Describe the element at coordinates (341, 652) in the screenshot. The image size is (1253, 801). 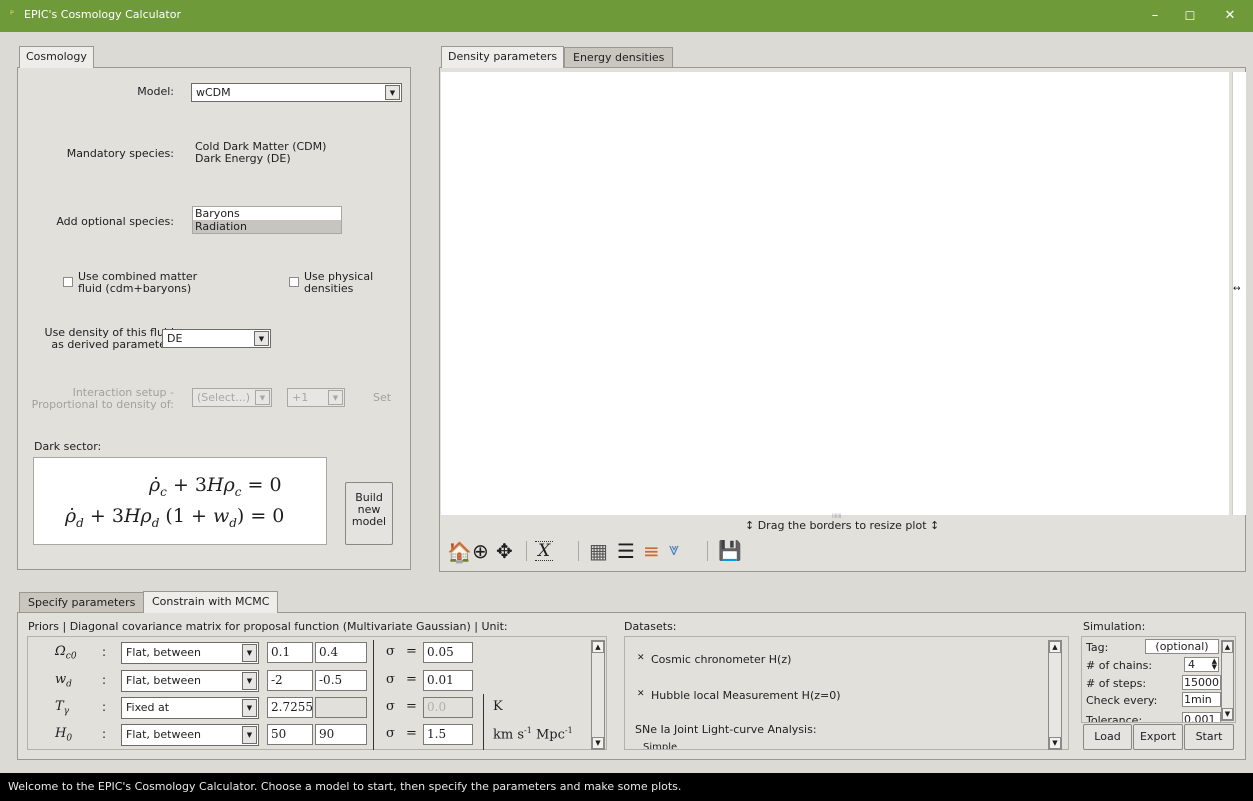
I see `prior-max-input: 0.4` at that location.